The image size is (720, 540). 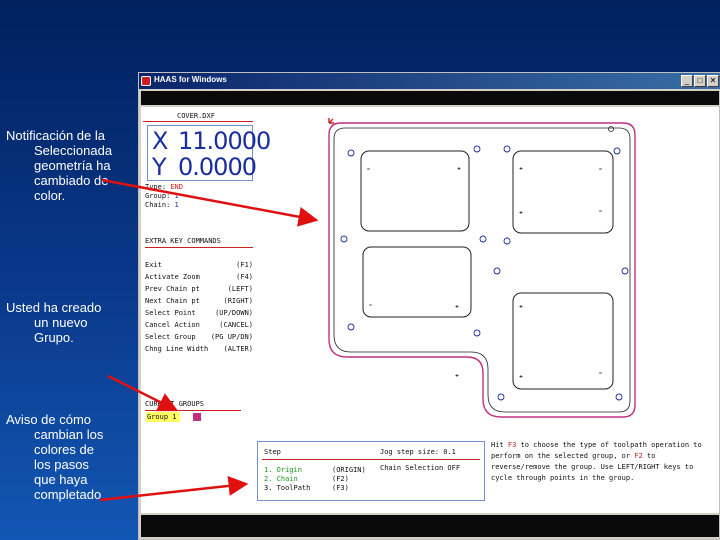 I want to click on arrow-to-step-list, so click(x=174, y=488).